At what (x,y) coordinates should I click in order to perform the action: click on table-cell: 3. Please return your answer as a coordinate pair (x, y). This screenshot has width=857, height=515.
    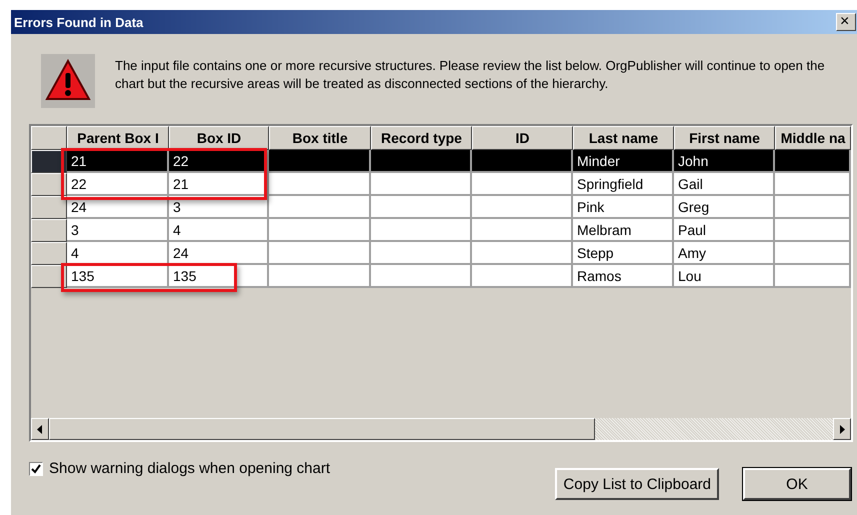
    Looking at the image, I should click on (118, 230).